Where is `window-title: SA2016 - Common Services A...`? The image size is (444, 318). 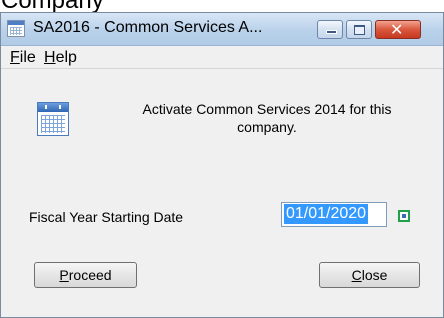
window-title: SA2016 - Common Services A... is located at coordinates (148, 27).